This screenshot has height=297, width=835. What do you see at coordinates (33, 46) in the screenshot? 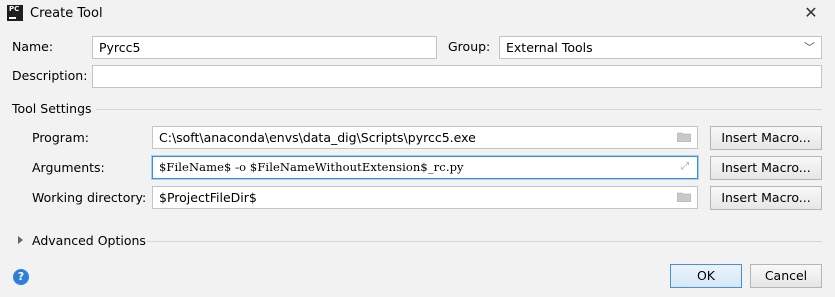
I see `name-label: Name:` at bounding box center [33, 46].